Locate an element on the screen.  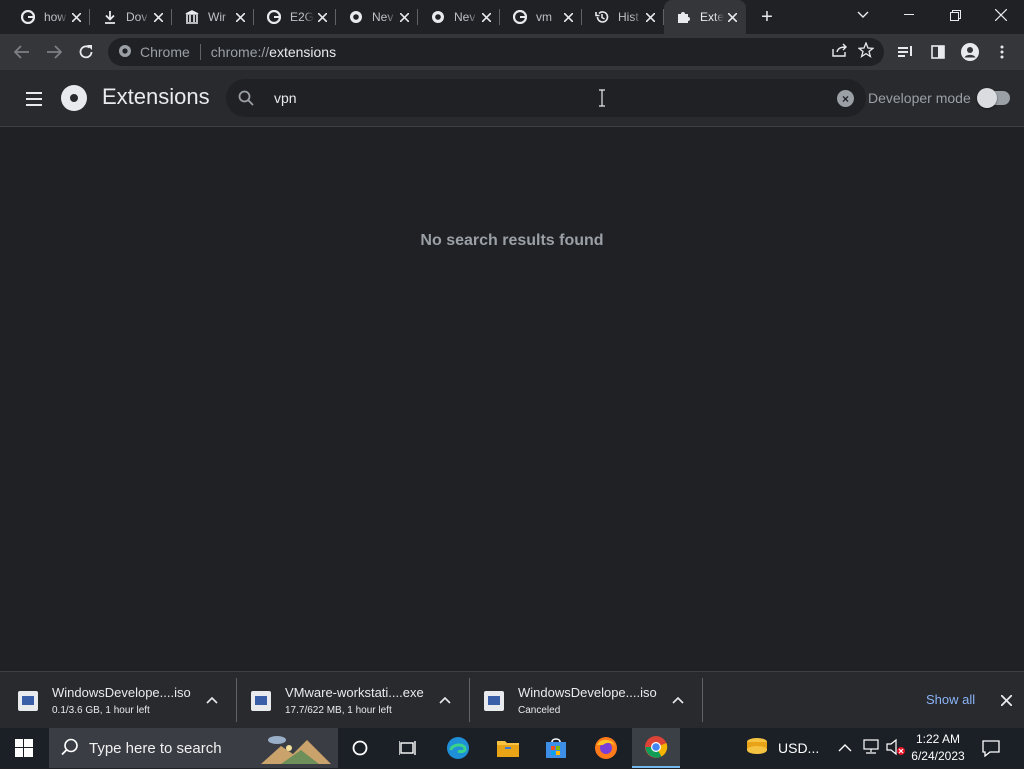
restore-button is located at coordinates (955, 15).